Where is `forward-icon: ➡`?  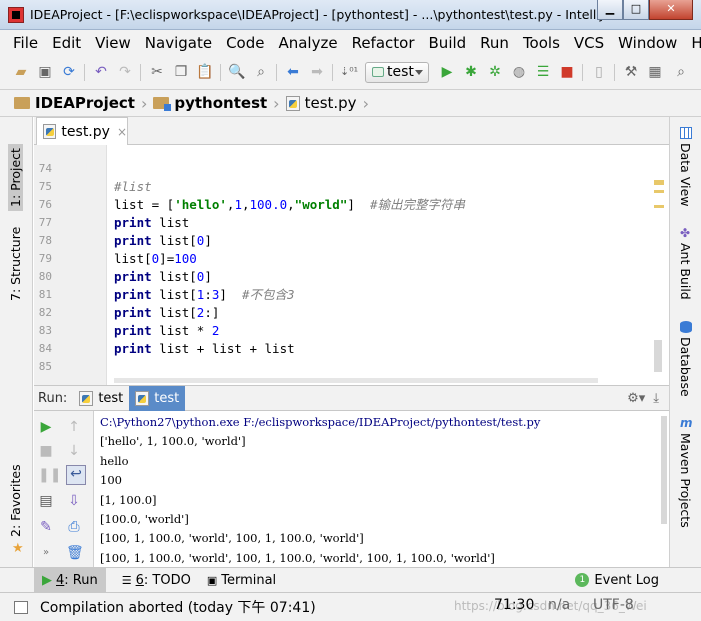
forward-icon: ➡ is located at coordinates (317, 72).